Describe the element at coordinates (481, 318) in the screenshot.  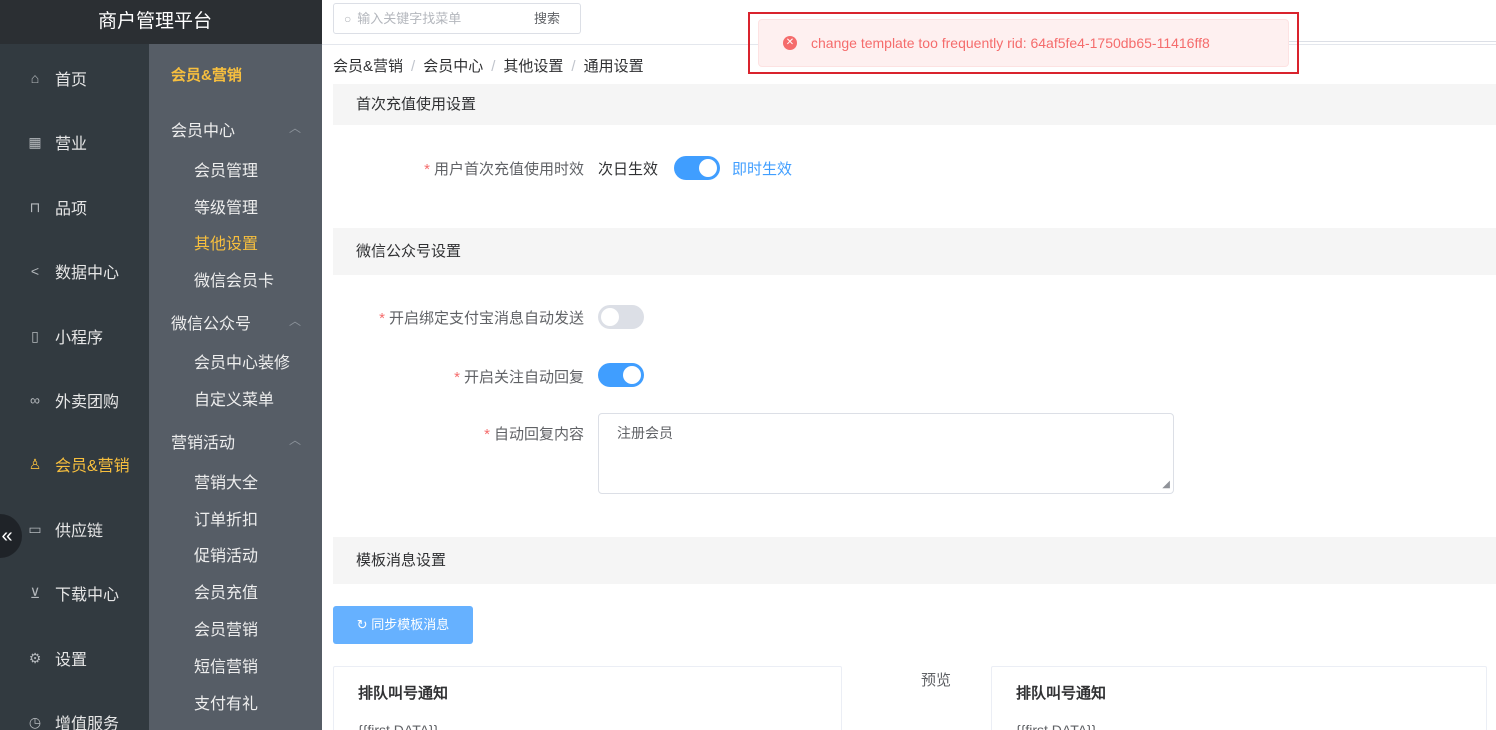
I see `alipay-auto-send-label: * 开启绑定支付宝消息自动发送` at that location.